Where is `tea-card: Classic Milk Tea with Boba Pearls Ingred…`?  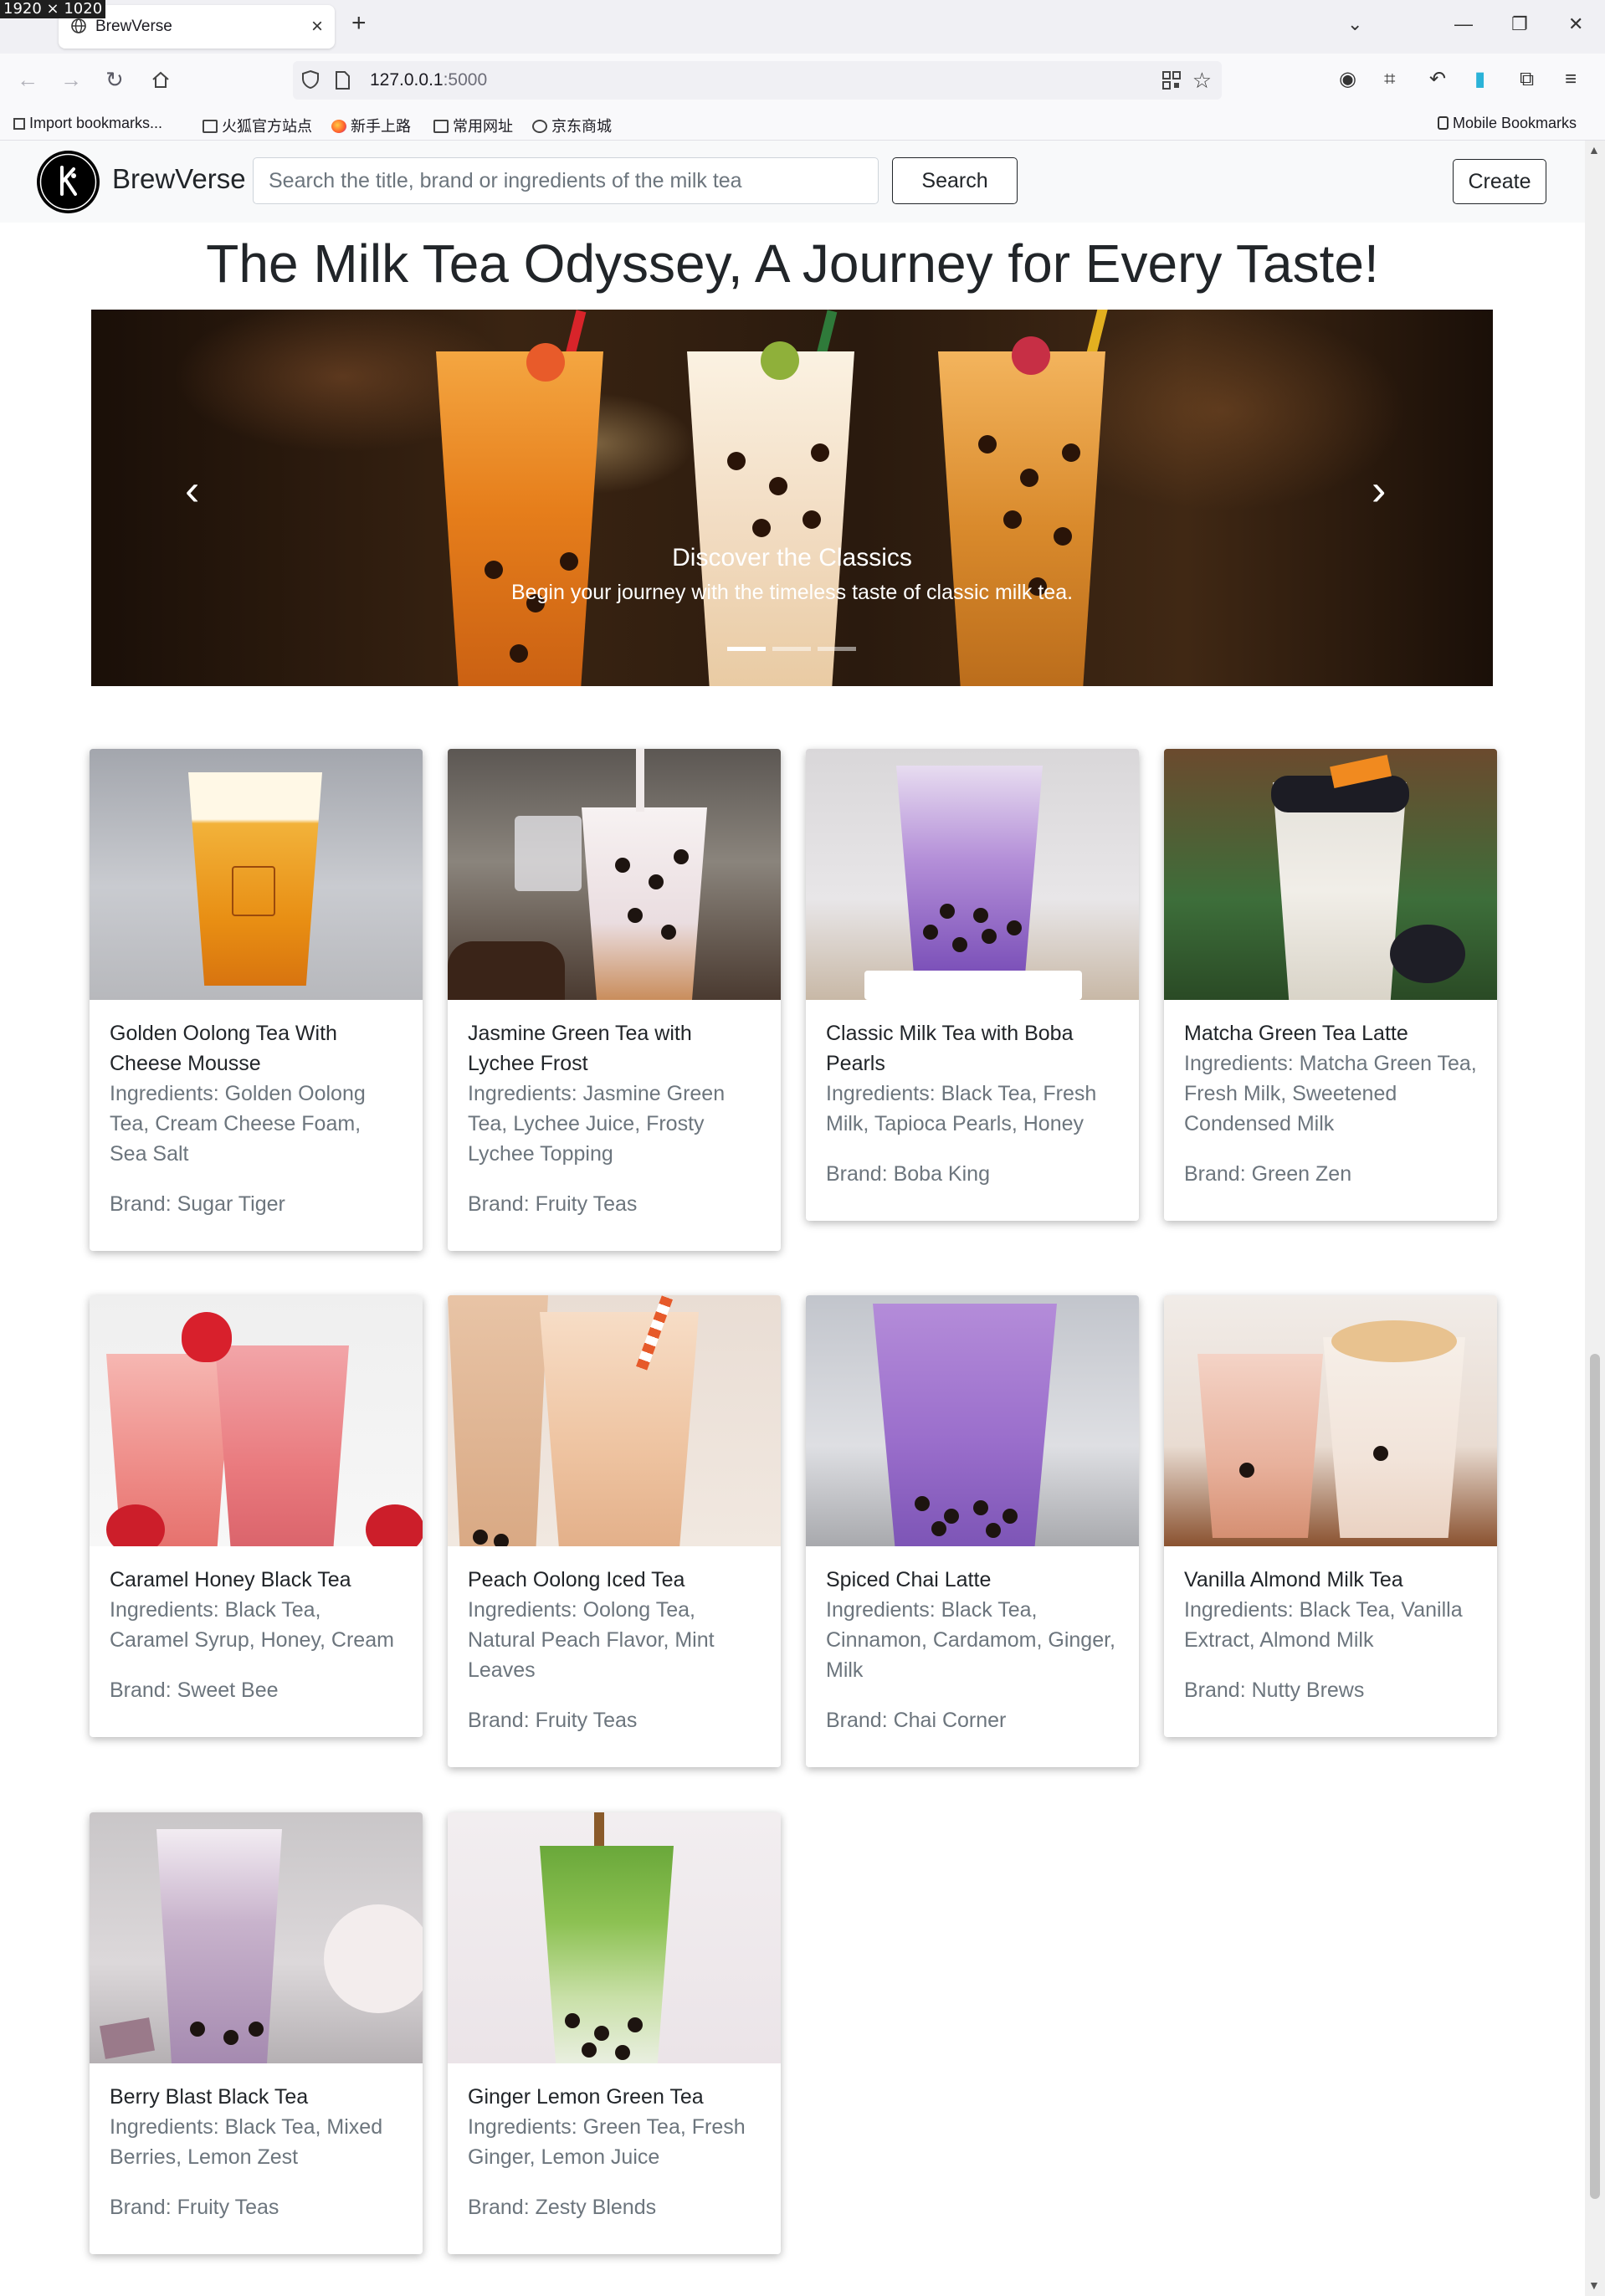
tea-card: Classic Milk Tea with Boba Pearls Ingred… is located at coordinates (973, 985).